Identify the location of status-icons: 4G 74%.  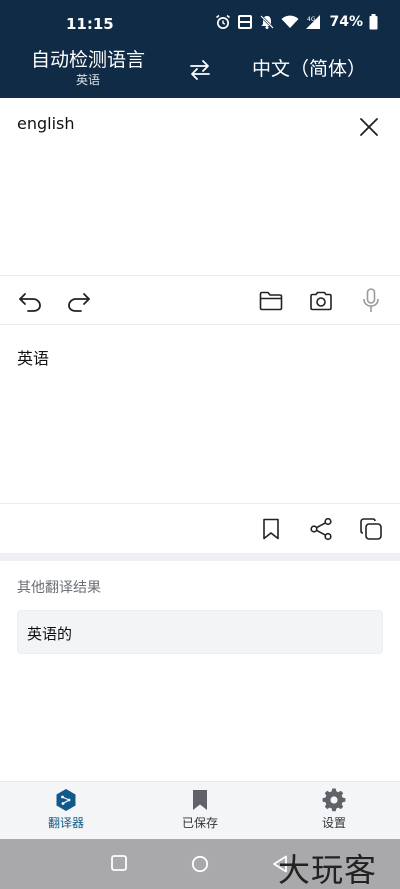
(296, 22).